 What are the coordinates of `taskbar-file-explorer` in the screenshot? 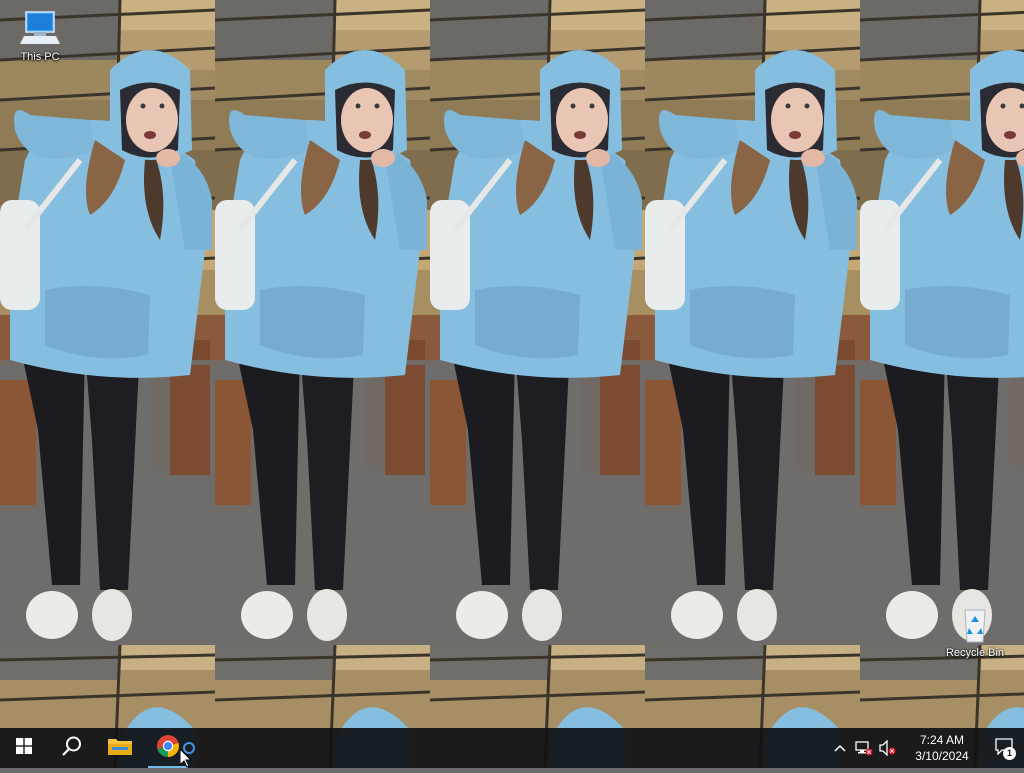 It's located at (120, 748).